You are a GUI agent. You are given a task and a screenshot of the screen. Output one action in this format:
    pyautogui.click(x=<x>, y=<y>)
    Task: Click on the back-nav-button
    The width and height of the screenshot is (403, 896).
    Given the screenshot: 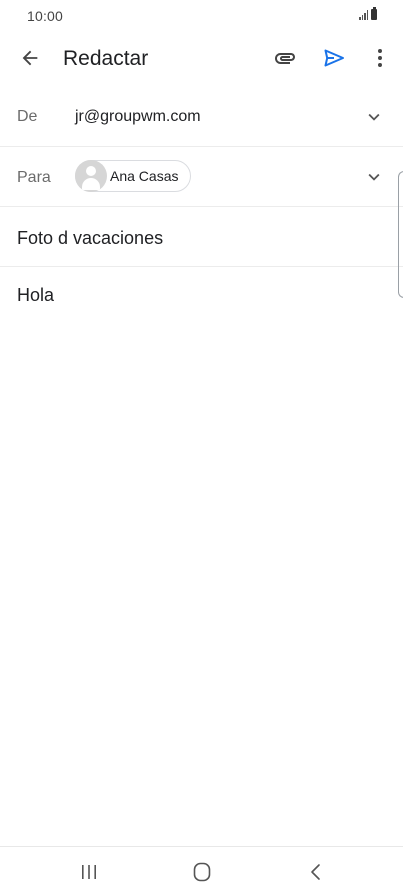 What is the action you would take?
    pyautogui.click(x=316, y=872)
    